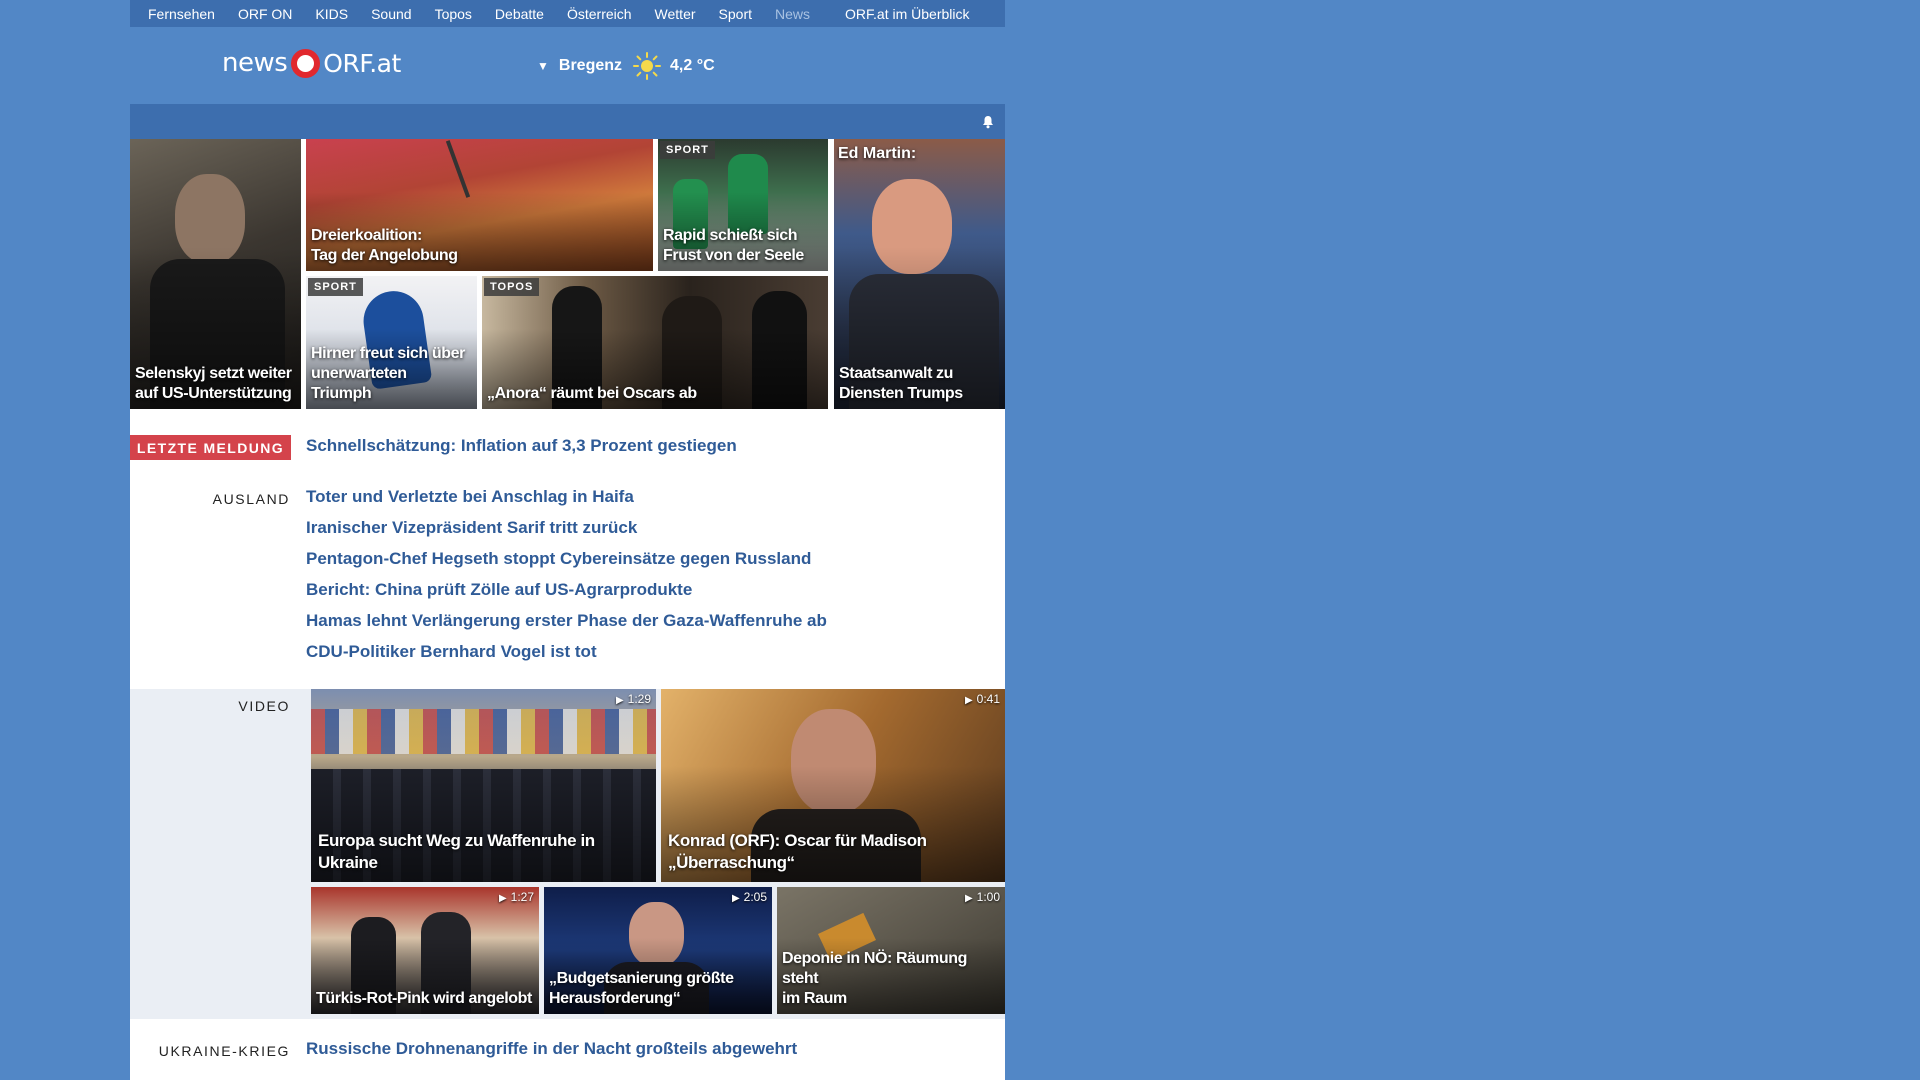 The height and width of the screenshot is (1080, 1920). What do you see at coordinates (265, 14) in the screenshot?
I see `nav-orf-on: ORF ON` at bounding box center [265, 14].